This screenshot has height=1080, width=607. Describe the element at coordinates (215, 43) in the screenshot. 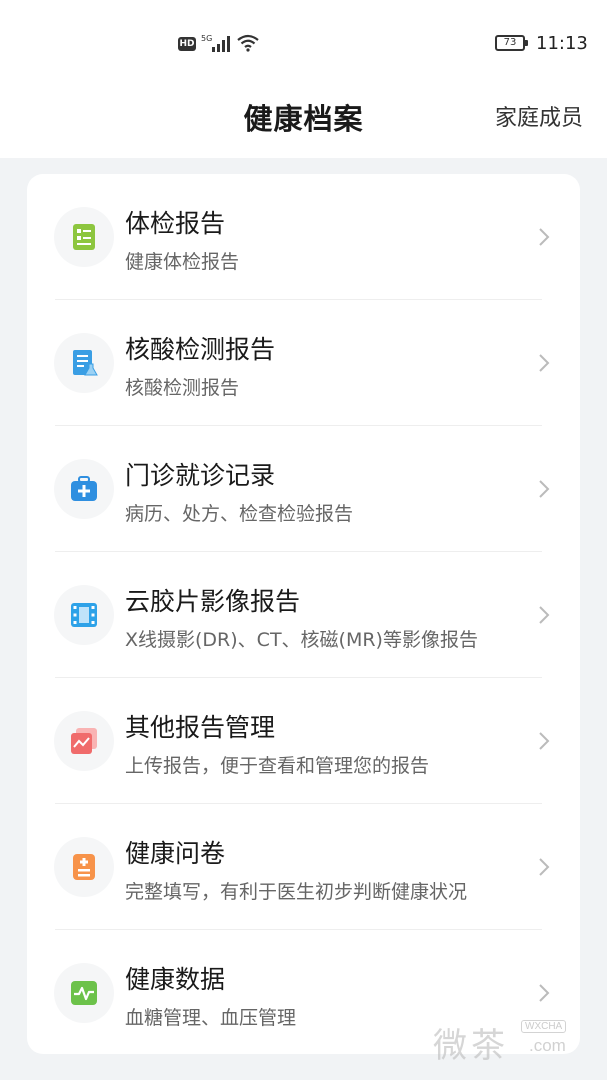

I see `signal-icon: 5G` at that location.